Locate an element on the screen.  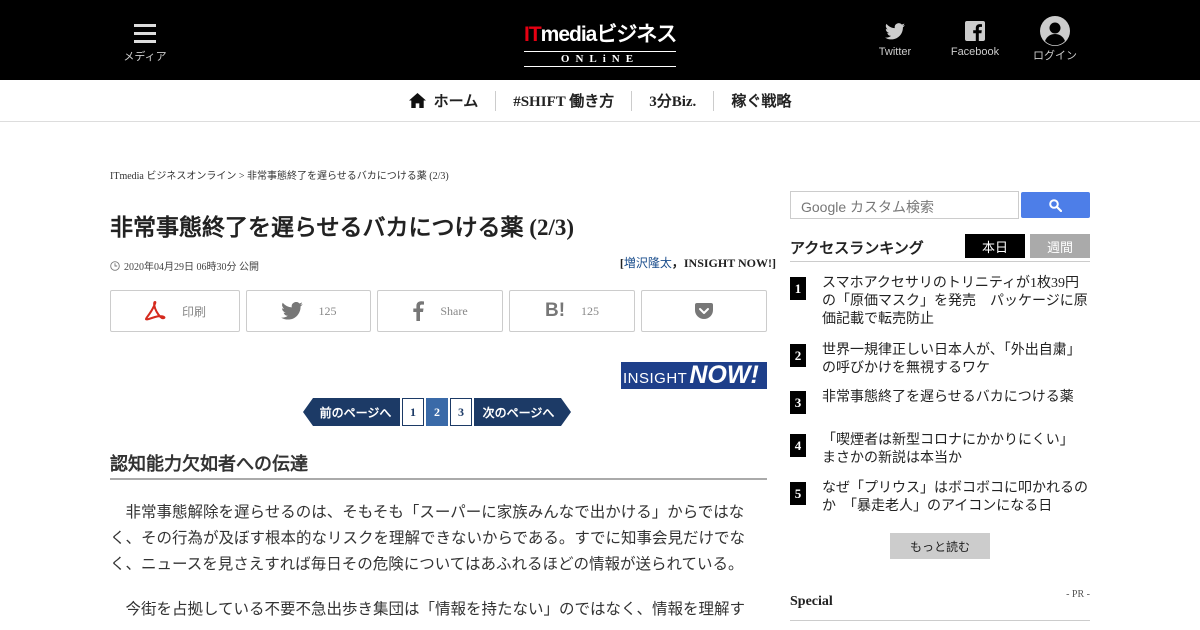
article-paragraph: 今街を占拠している不要不急出歩き集団は「情報を持たない」のではなく、情報を理解す is located at coordinates (435, 609).